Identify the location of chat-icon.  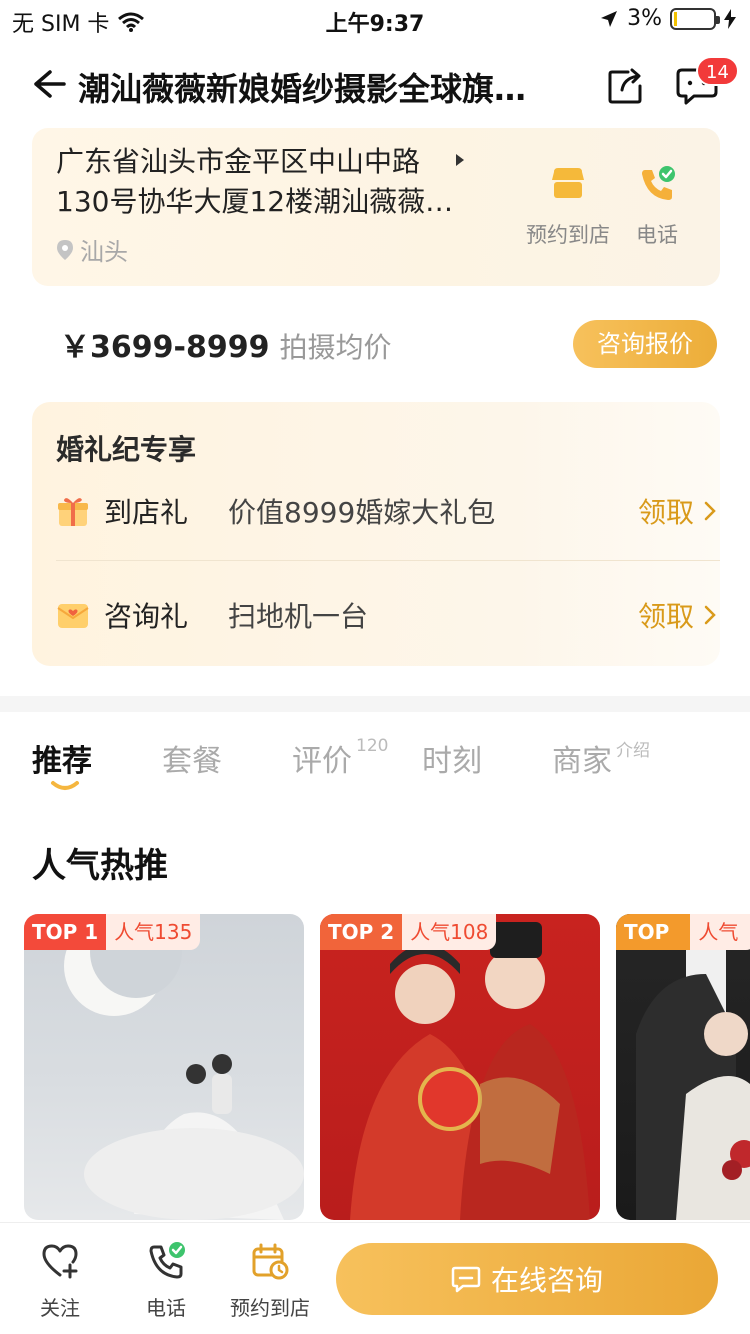
(466, 1279).